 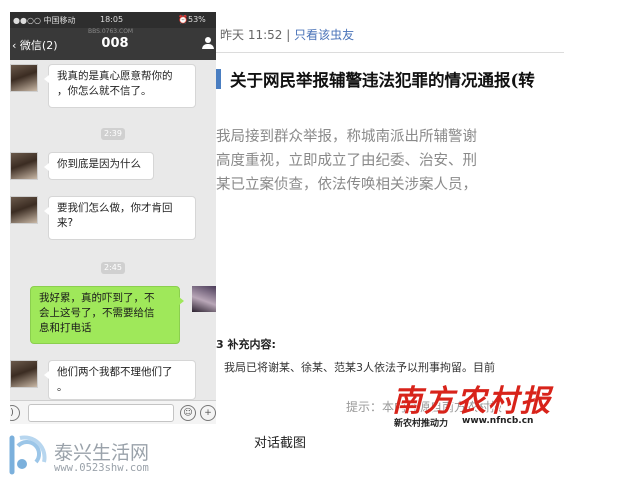 I want to click on message-line: 会上这号了，不需要给信, so click(x=97, y=313).